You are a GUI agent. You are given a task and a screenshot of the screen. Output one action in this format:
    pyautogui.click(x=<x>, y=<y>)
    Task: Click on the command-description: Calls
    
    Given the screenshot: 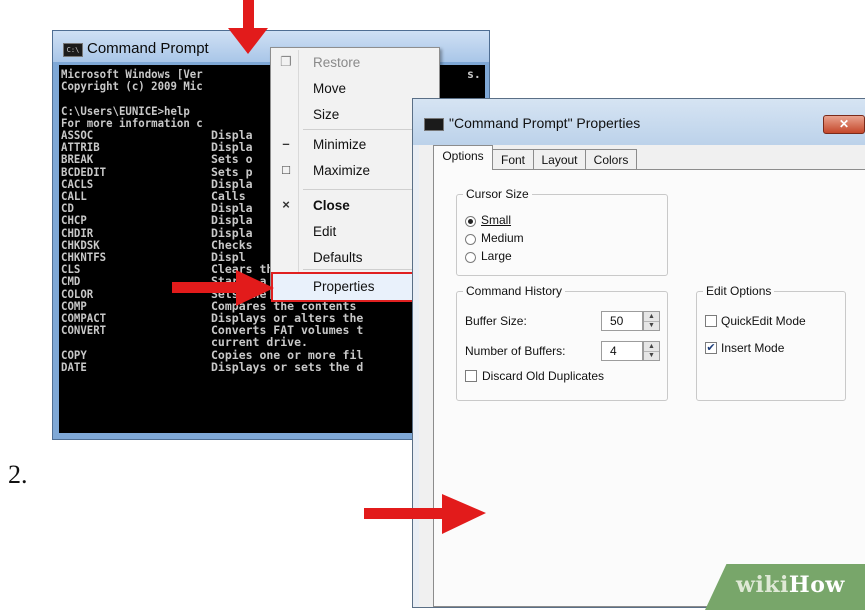 What is the action you would take?
    pyautogui.click(x=232, y=196)
    